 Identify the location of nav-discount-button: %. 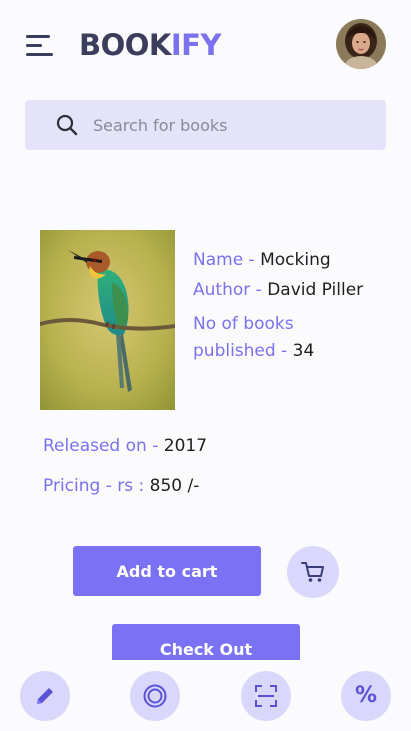
(366, 696).